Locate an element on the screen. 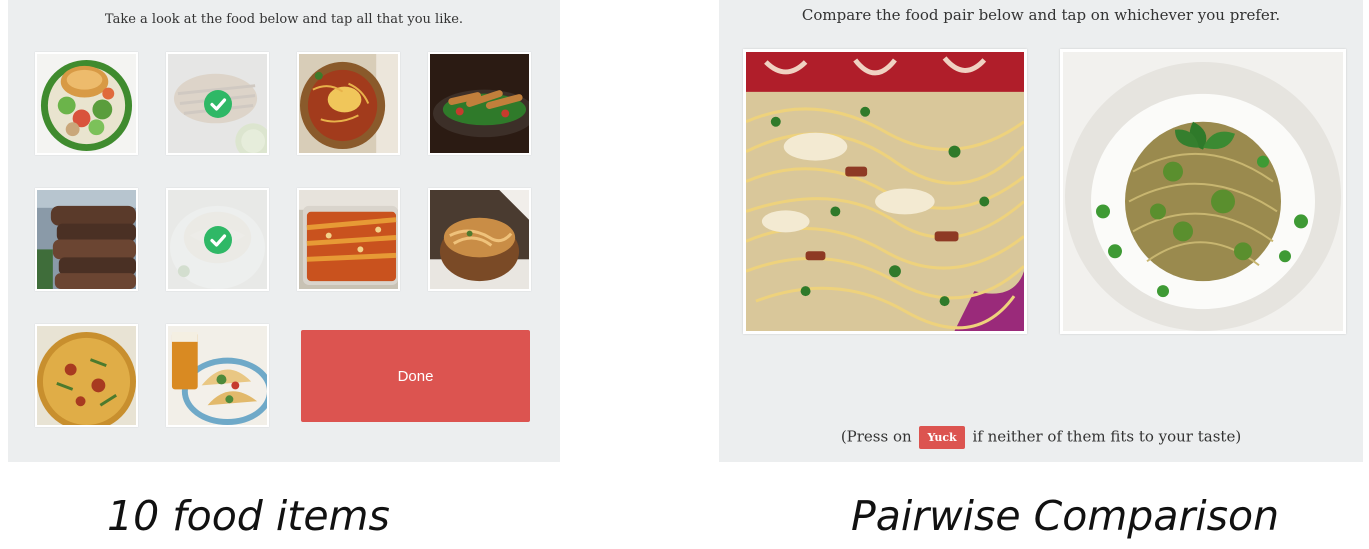  food-tile-chicken-salad-plate is located at coordinates (479, 103).